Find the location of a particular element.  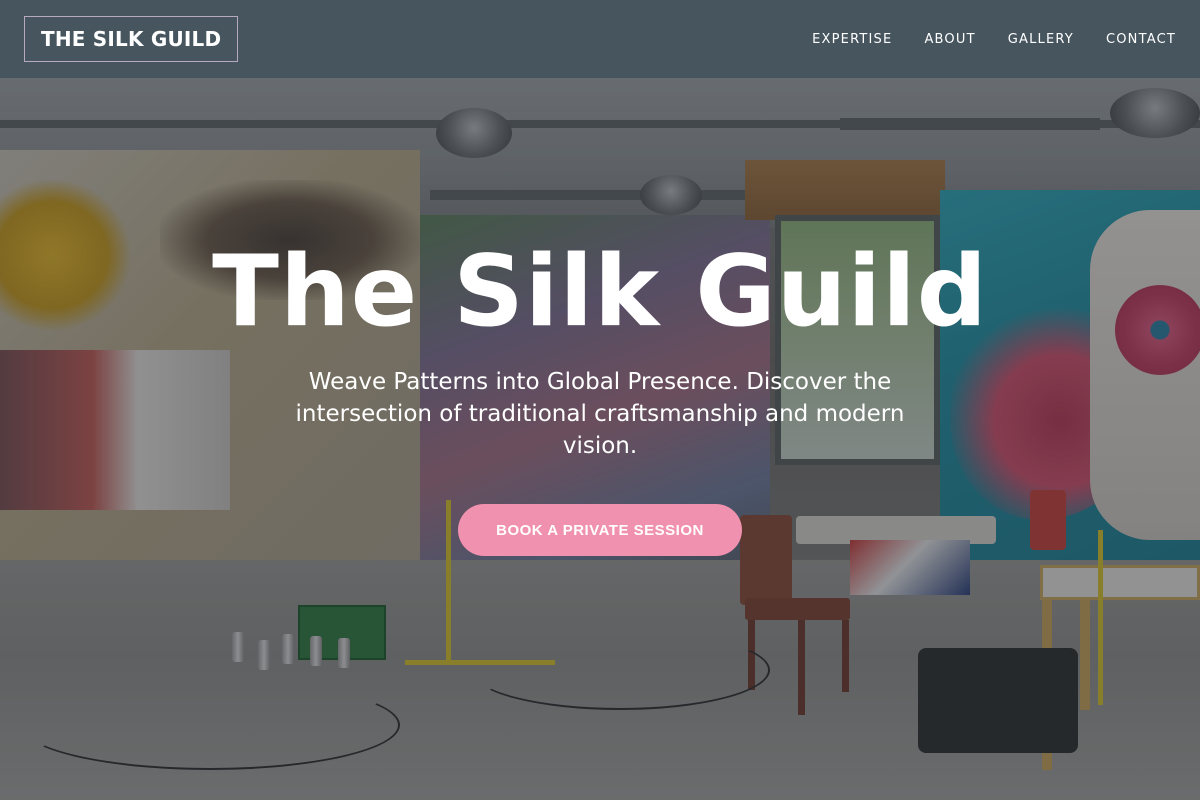

hero-title: The Silk Guild is located at coordinates (600, 292).